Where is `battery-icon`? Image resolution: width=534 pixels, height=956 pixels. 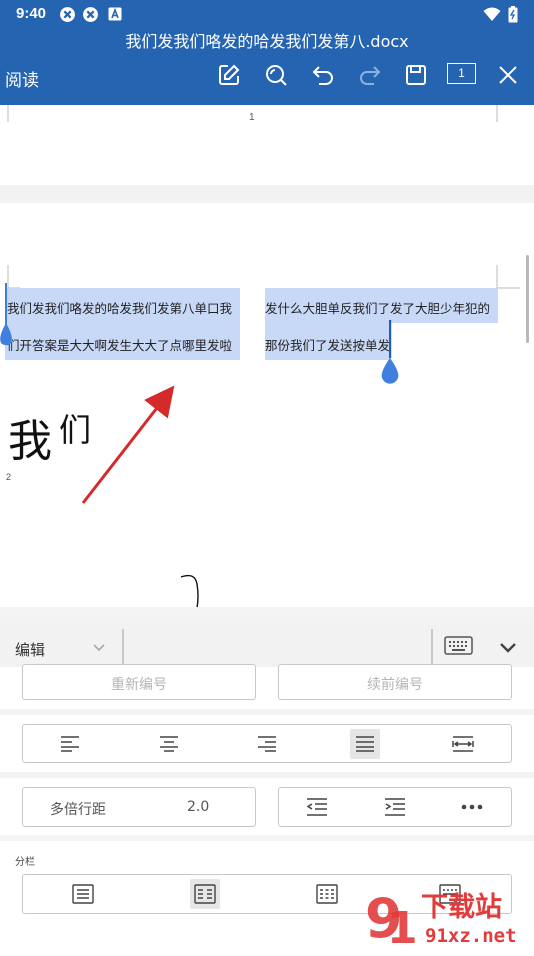
battery-icon is located at coordinates (513, 14).